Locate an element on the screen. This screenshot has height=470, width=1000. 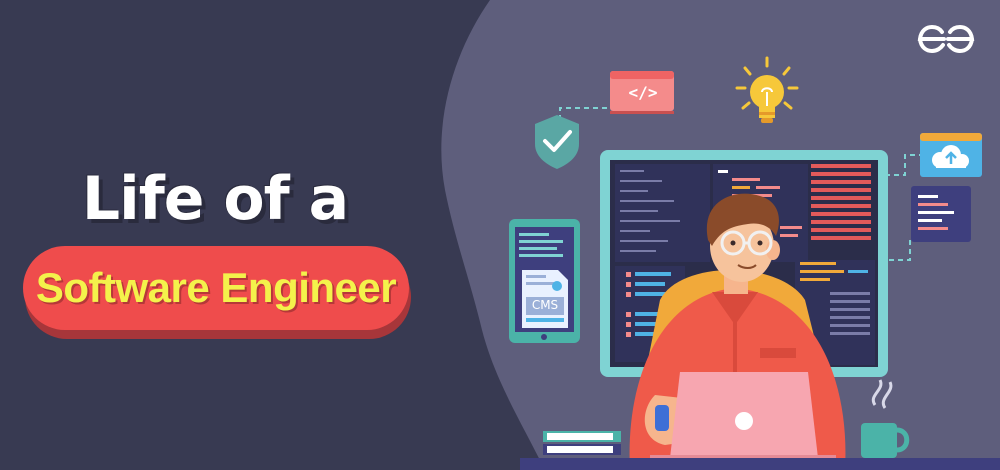
cloud-upload-icon is located at coordinates (951, 155).